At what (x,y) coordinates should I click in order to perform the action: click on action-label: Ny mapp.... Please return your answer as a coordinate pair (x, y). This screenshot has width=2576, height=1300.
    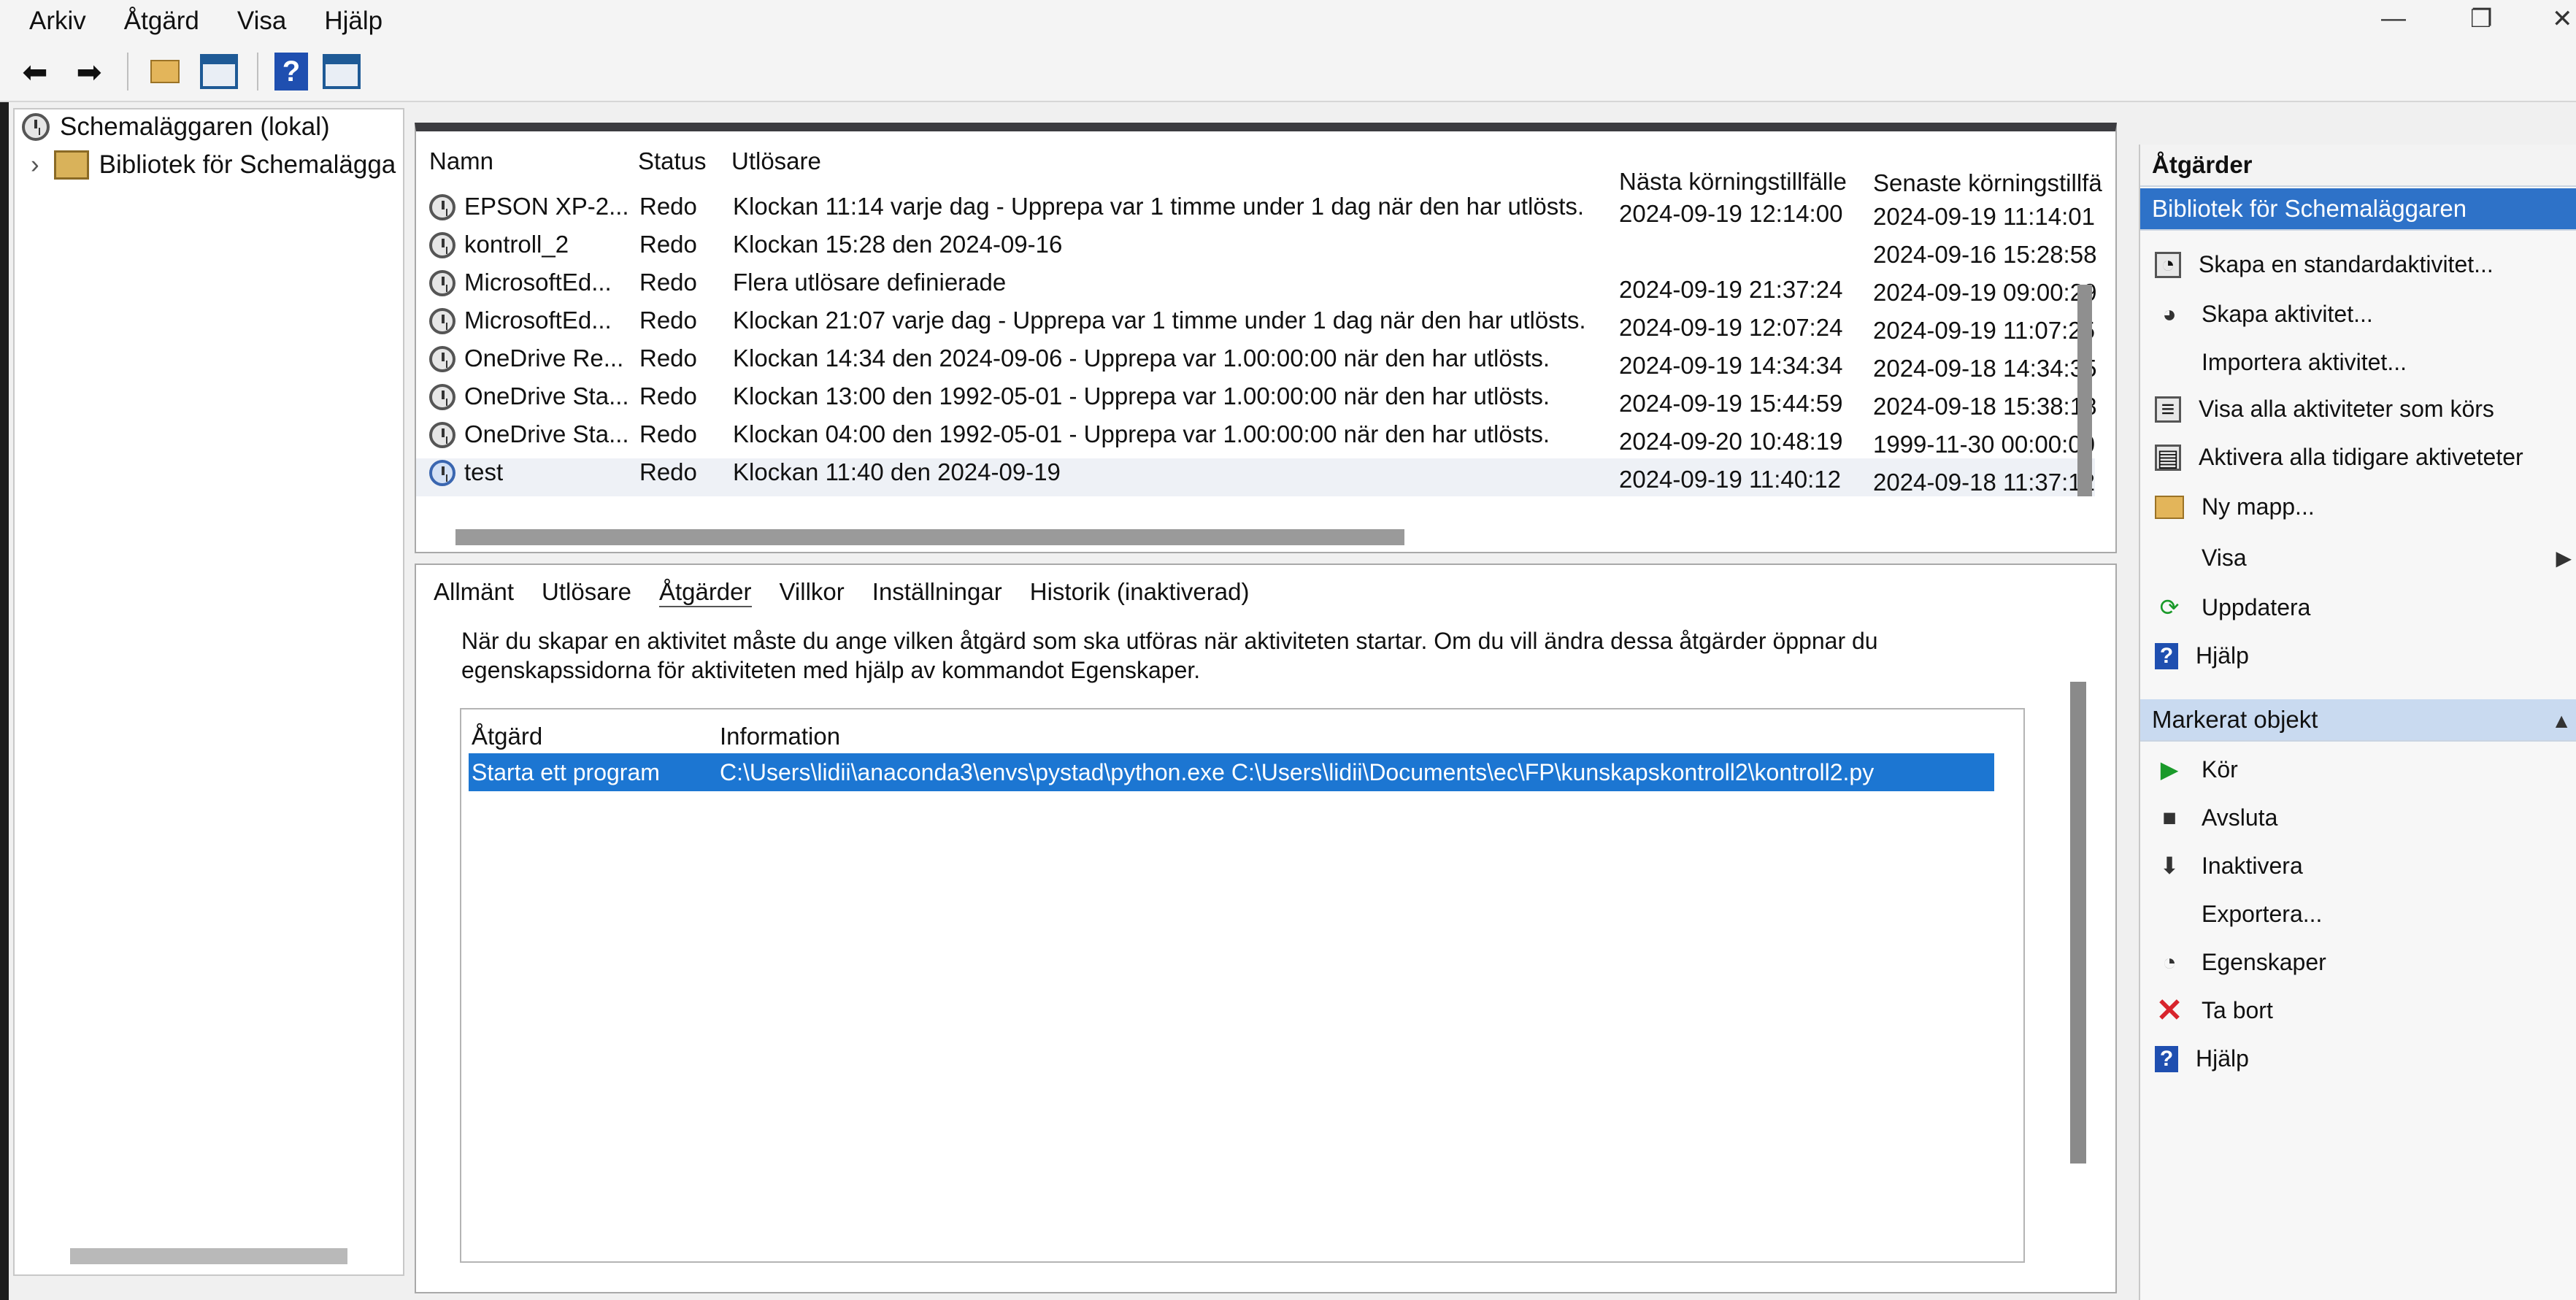
    Looking at the image, I should click on (2258, 507).